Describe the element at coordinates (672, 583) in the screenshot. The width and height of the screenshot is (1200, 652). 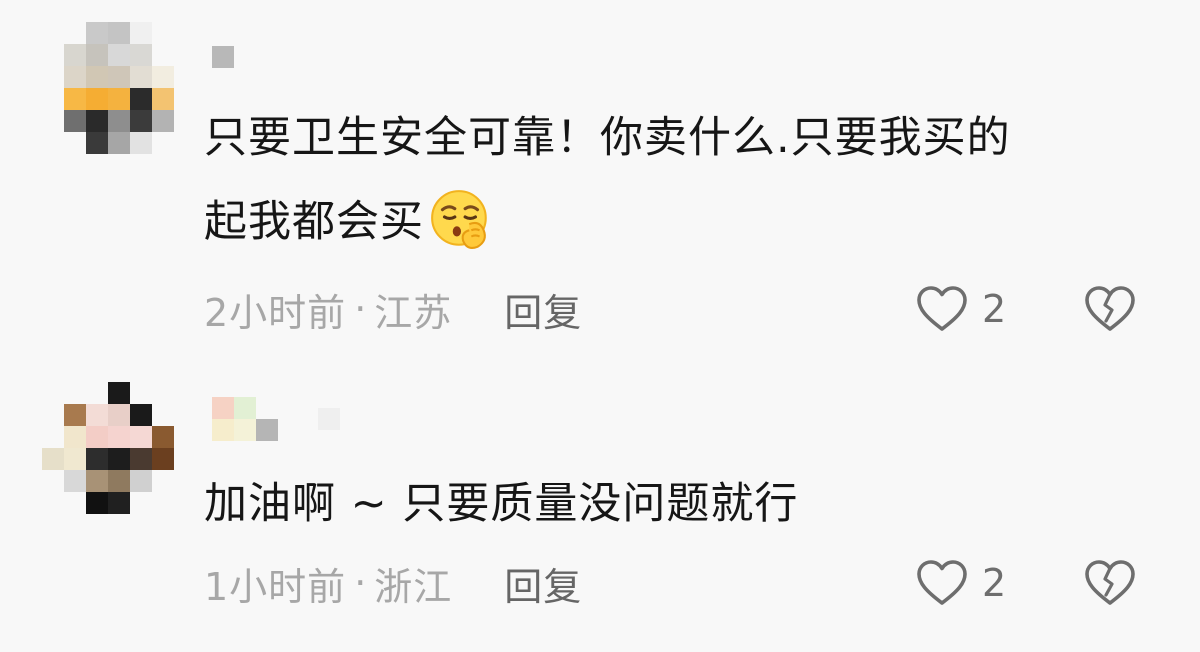
I see `comment-meta: 1小时前 · 浙江 回复 2` at that location.